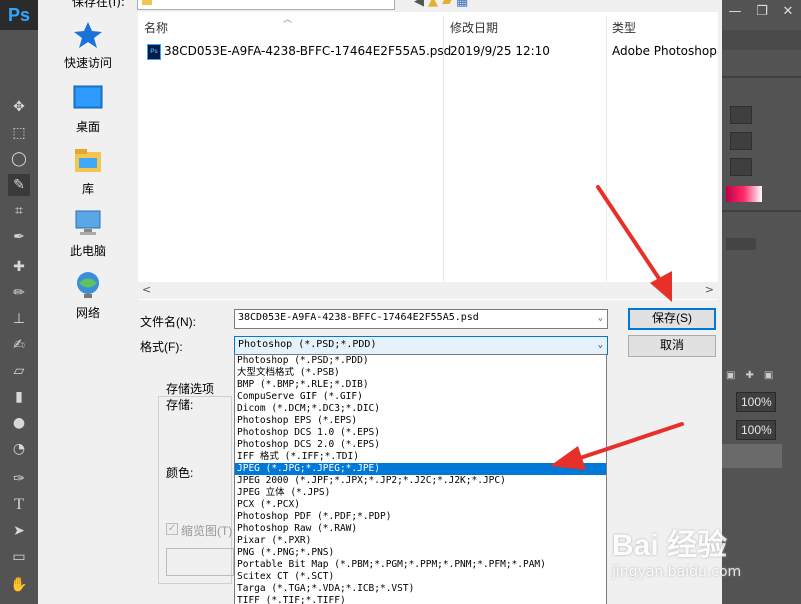  What do you see at coordinates (672, 346) in the screenshot?
I see `cancel-button: 取消` at bounding box center [672, 346].